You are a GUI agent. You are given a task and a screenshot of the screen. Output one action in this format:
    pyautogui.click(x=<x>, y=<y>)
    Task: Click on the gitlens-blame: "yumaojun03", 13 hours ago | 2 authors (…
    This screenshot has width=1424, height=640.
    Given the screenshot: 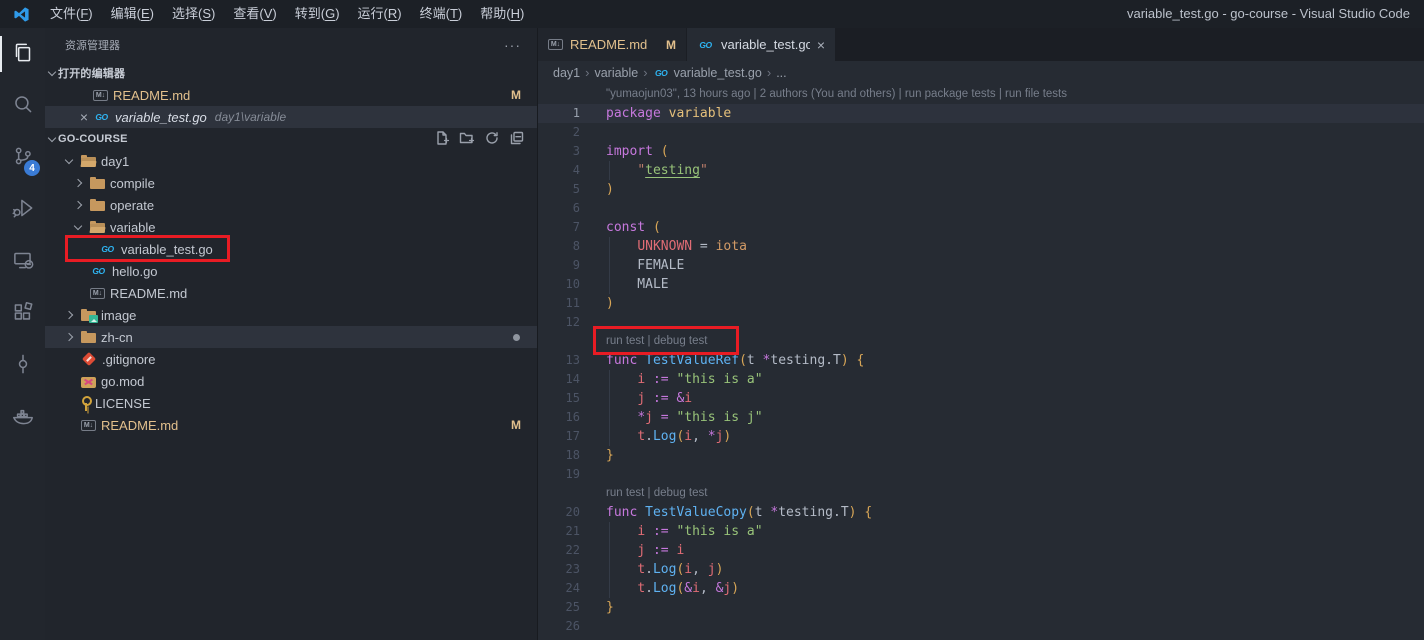 What is the action you would take?
    pyautogui.click(x=836, y=94)
    